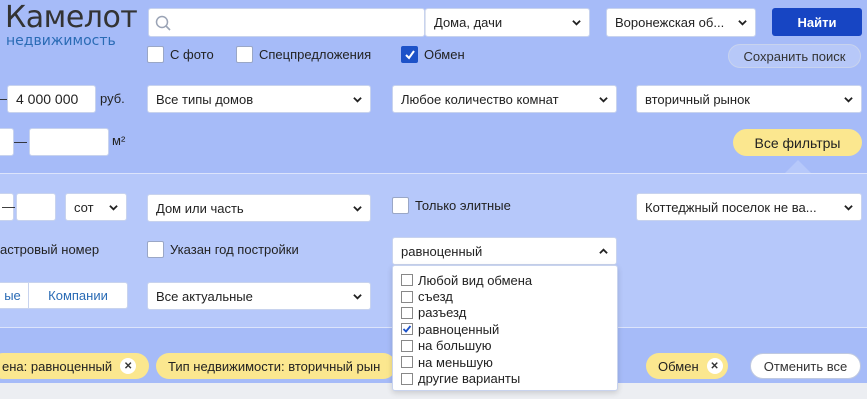 This screenshot has height=399, width=867. What do you see at coordinates (96, 207) in the screenshot?
I see `land-unit-select: сот` at bounding box center [96, 207].